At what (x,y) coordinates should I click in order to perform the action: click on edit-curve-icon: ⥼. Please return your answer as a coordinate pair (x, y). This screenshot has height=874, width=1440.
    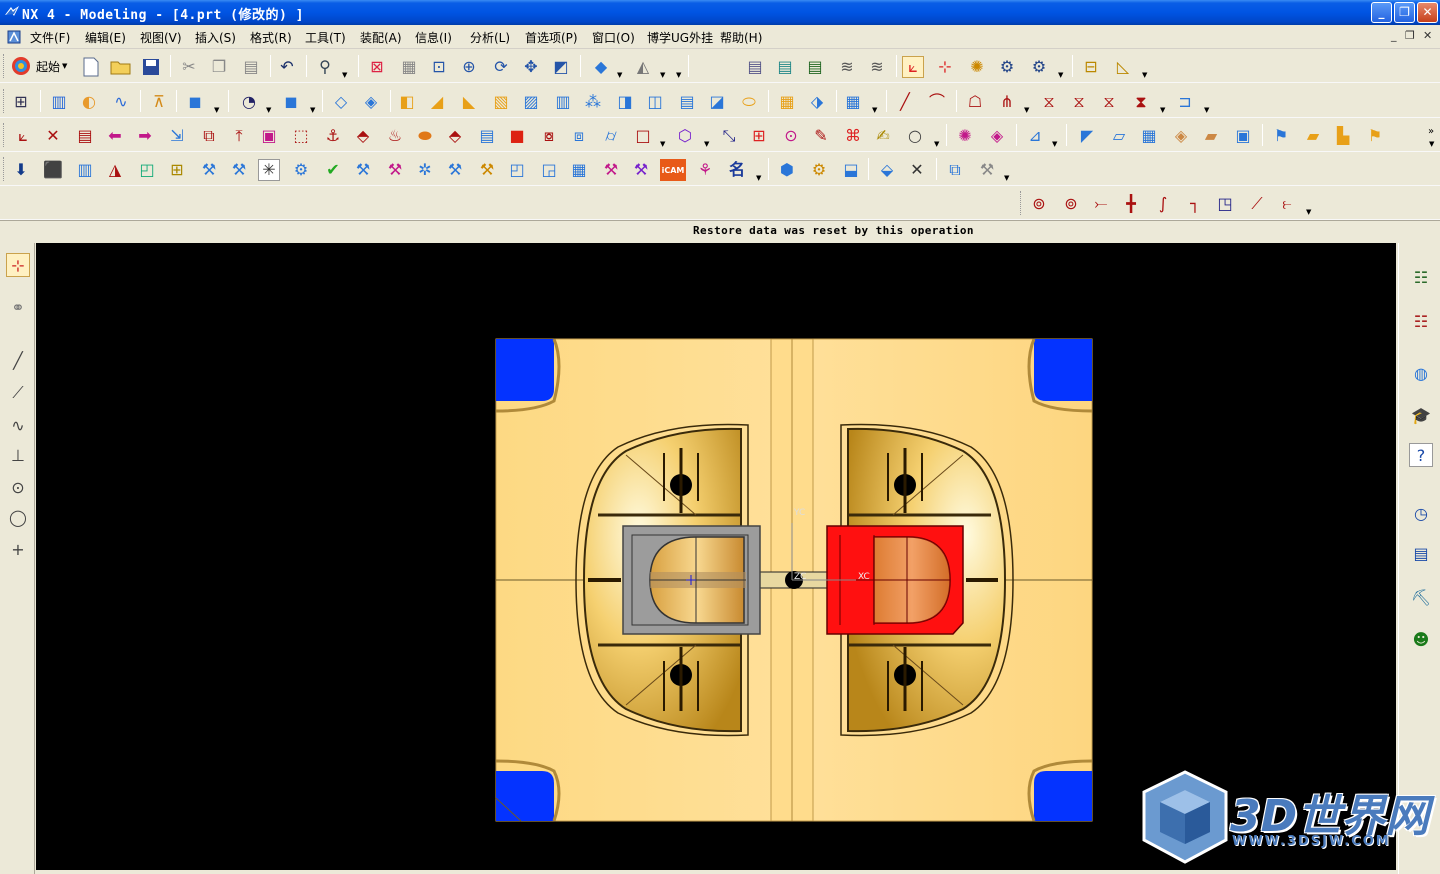
    Looking at the image, I should click on (1287, 204).